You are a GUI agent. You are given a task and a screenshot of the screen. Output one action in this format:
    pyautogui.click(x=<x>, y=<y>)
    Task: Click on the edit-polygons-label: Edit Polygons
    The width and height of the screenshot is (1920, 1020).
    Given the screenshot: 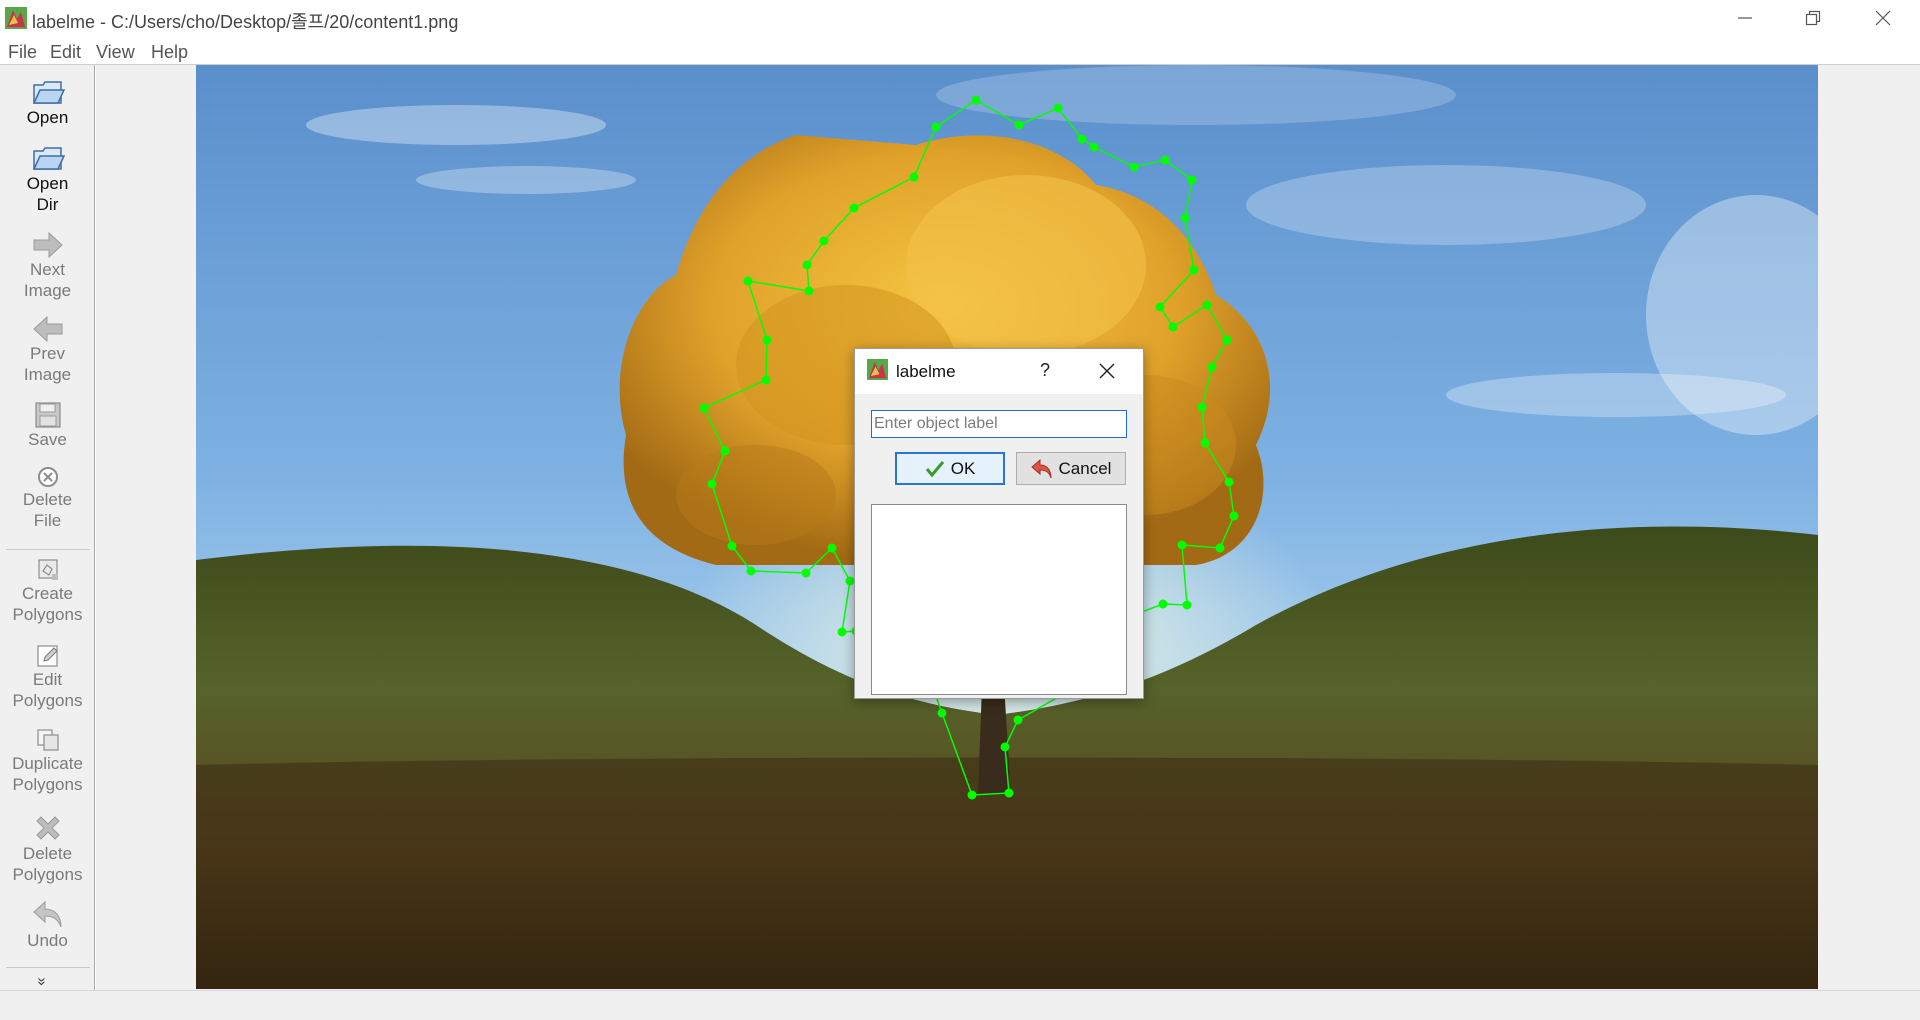 What is the action you would take?
    pyautogui.click(x=47, y=690)
    